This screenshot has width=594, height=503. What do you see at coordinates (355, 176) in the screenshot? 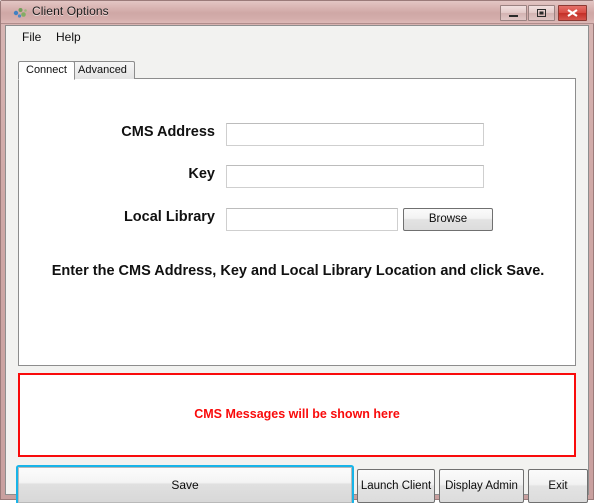
I see `key-input` at bounding box center [355, 176].